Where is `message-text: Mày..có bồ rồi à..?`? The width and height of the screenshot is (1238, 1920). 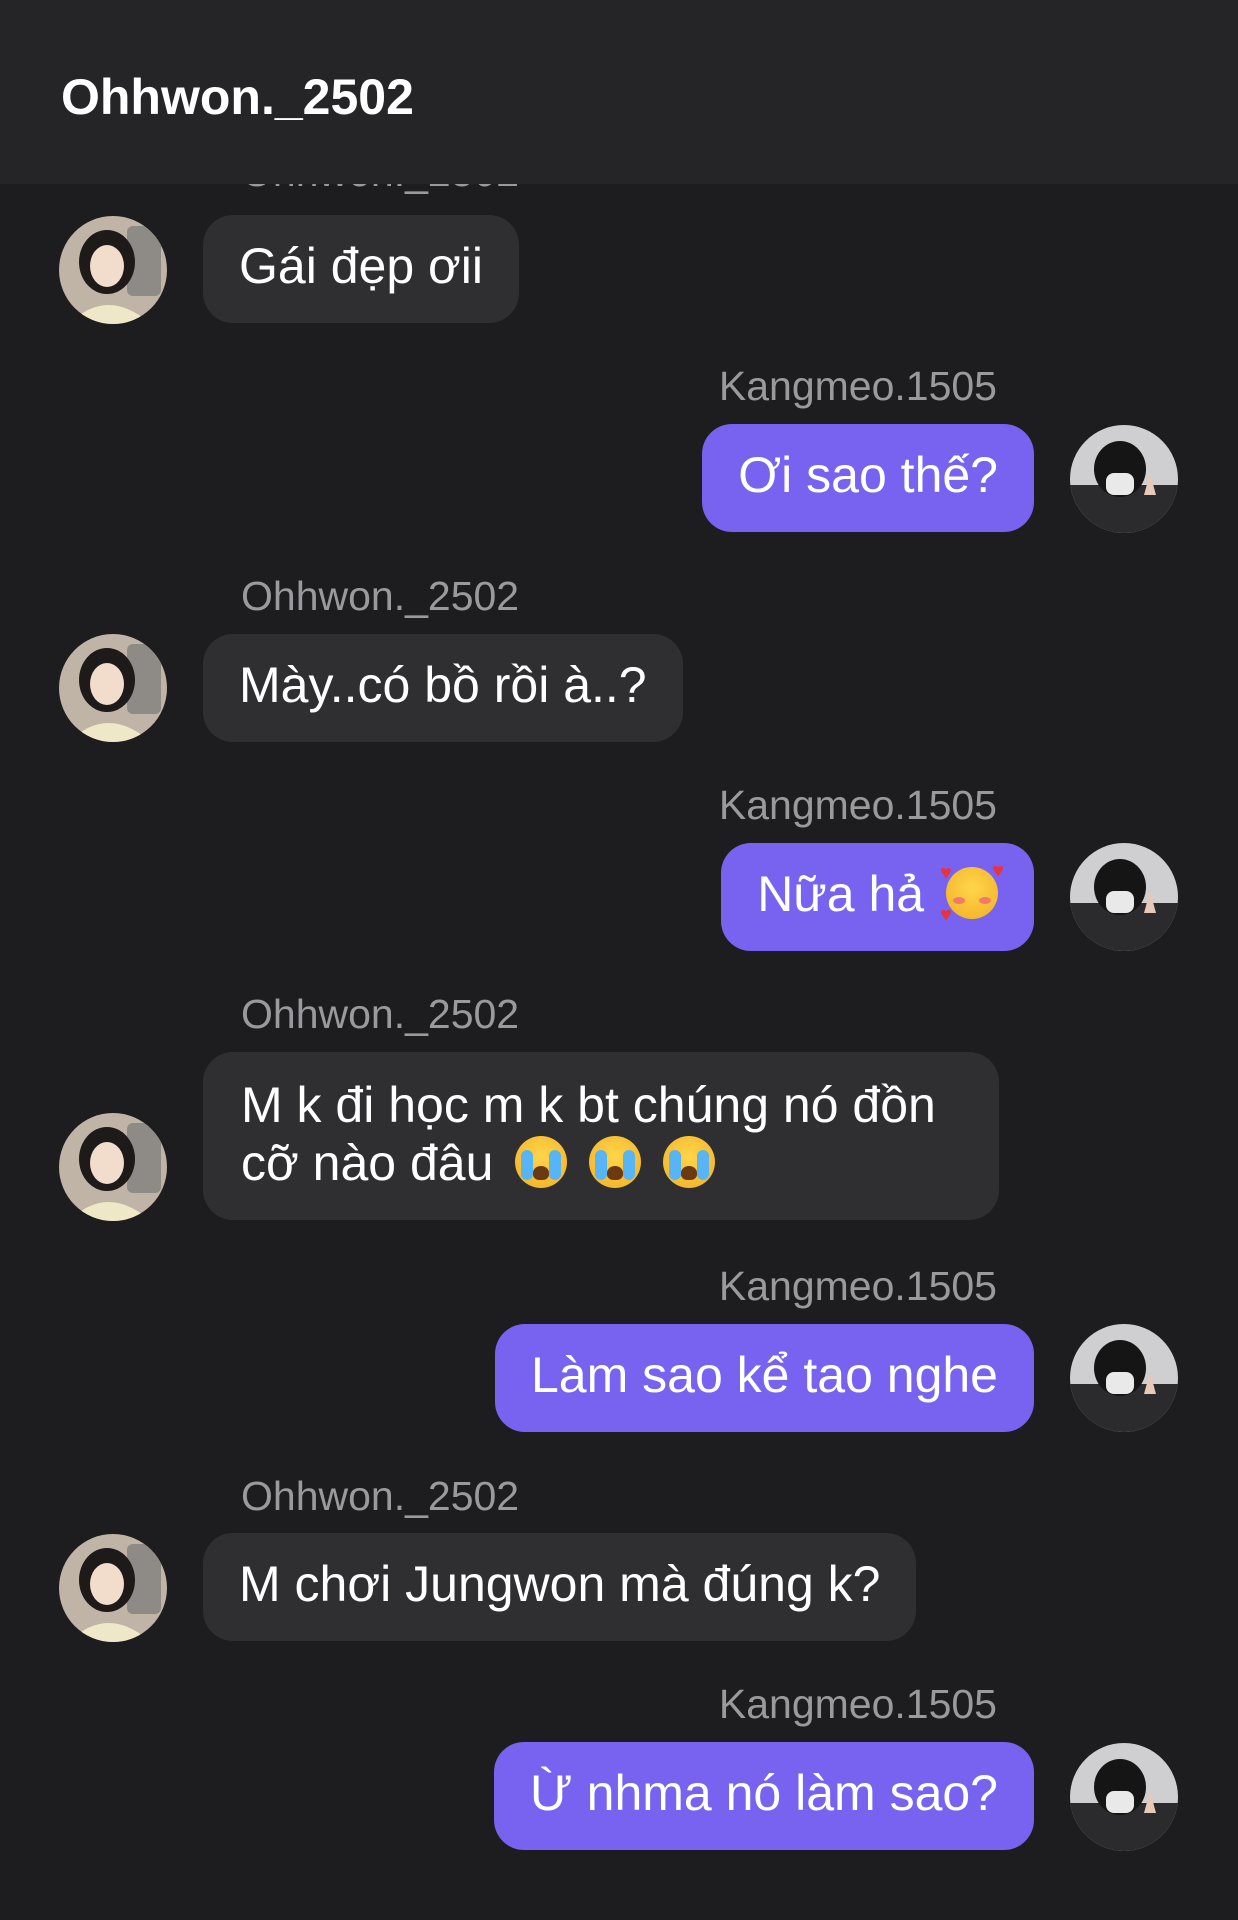 message-text: Mày..có bồ rồi à..? is located at coordinates (443, 685).